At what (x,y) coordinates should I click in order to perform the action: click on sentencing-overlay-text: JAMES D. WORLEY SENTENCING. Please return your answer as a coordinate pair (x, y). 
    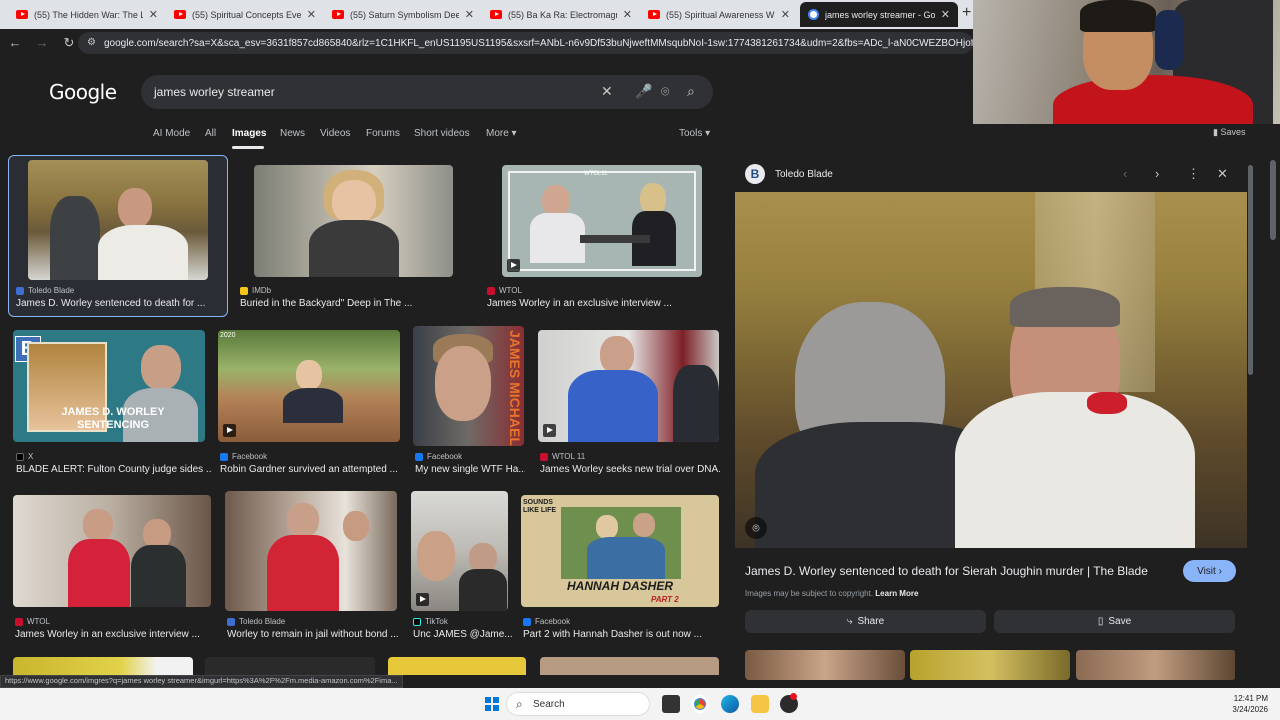
    Looking at the image, I should click on (113, 418).